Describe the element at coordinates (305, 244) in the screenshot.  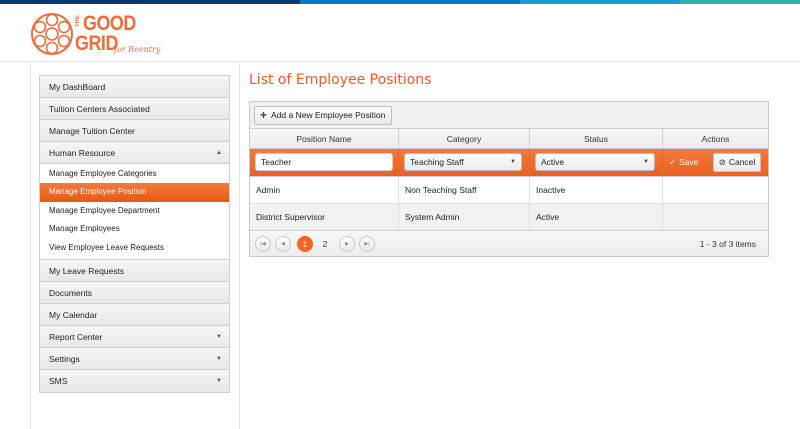
I see `page-number-1: 1` at that location.